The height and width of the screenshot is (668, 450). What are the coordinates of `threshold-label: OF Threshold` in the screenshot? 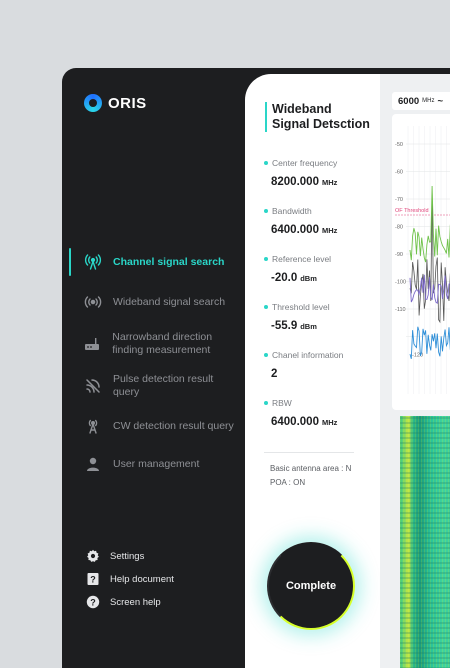 It's located at (412, 211).